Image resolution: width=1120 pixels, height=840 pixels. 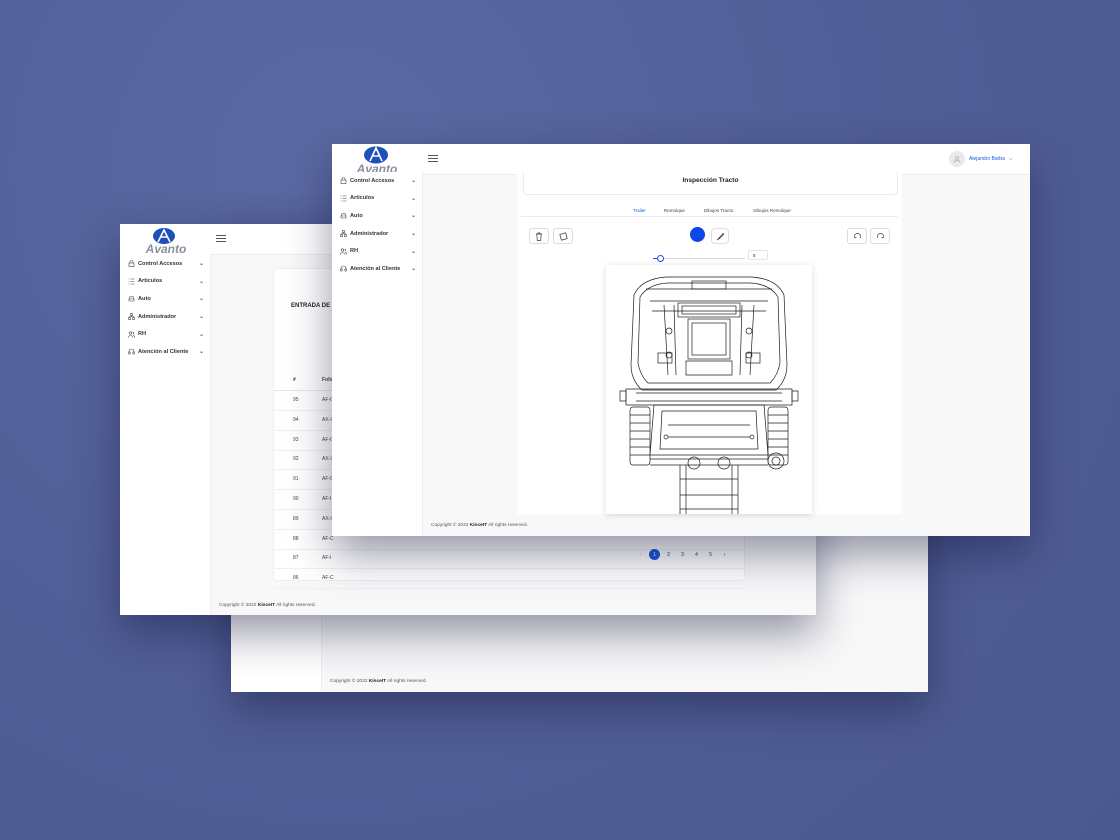 What do you see at coordinates (772, 210) in the screenshot?
I see `tab-dibujos-remolque: Dibujos Remolque` at bounding box center [772, 210].